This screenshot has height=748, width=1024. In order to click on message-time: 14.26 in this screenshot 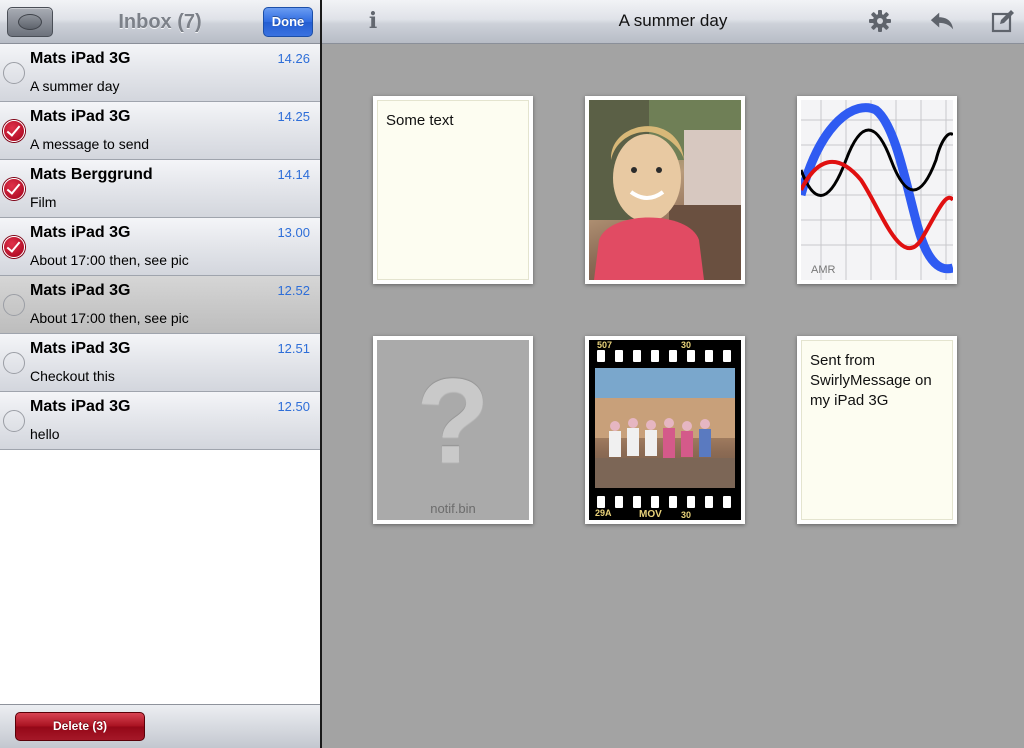, I will do `click(293, 58)`.